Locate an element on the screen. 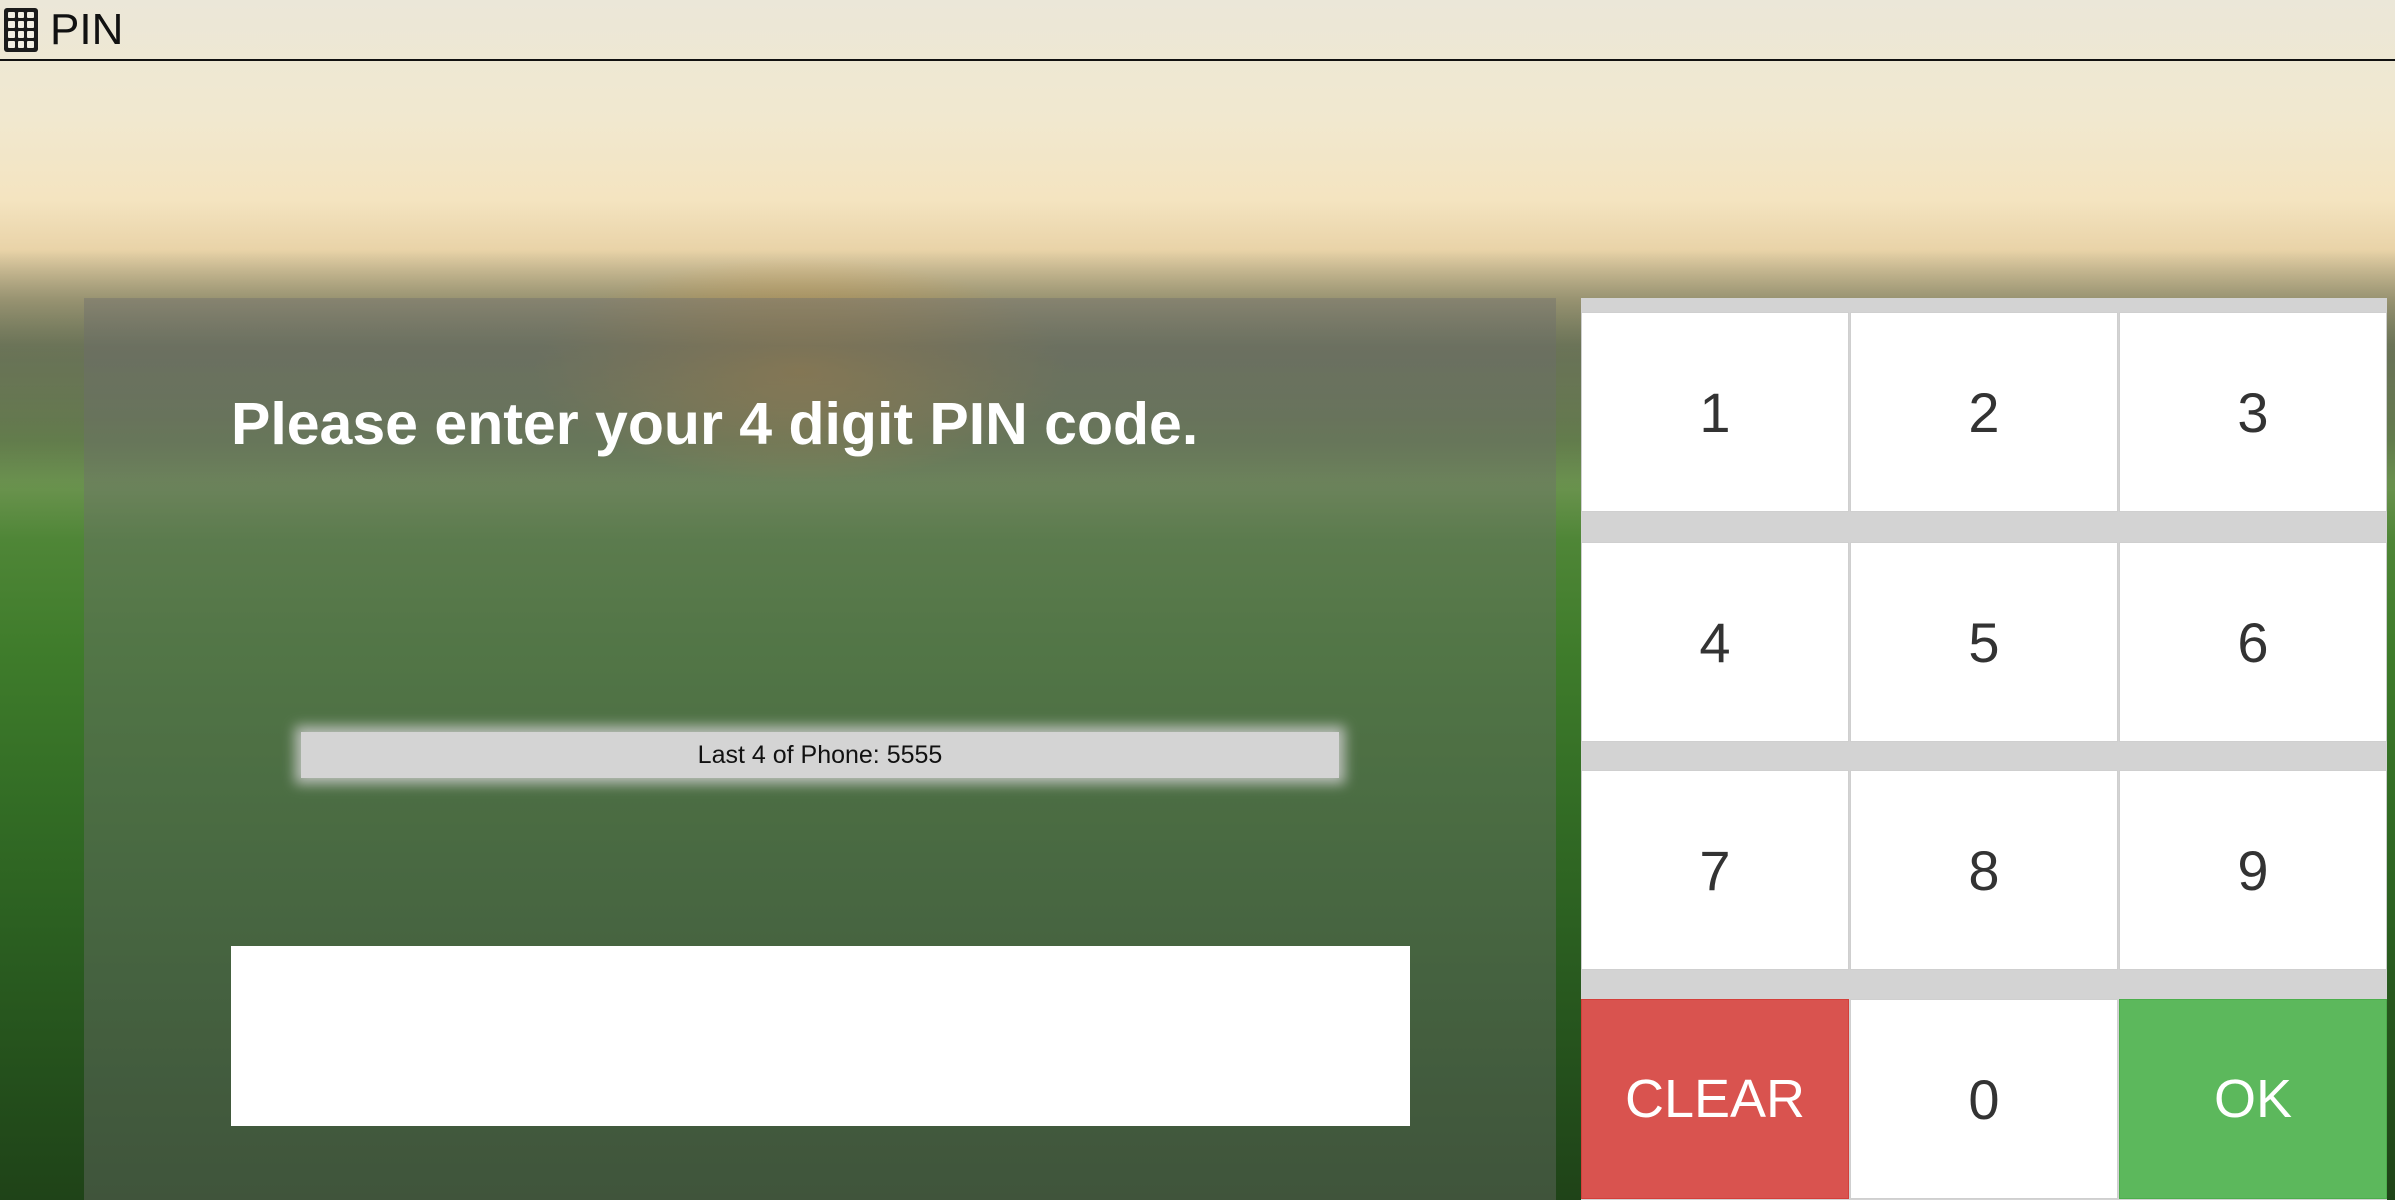 Image resolution: width=2395 pixels, height=1200 pixels. key-0: 0 is located at coordinates (1984, 1099).